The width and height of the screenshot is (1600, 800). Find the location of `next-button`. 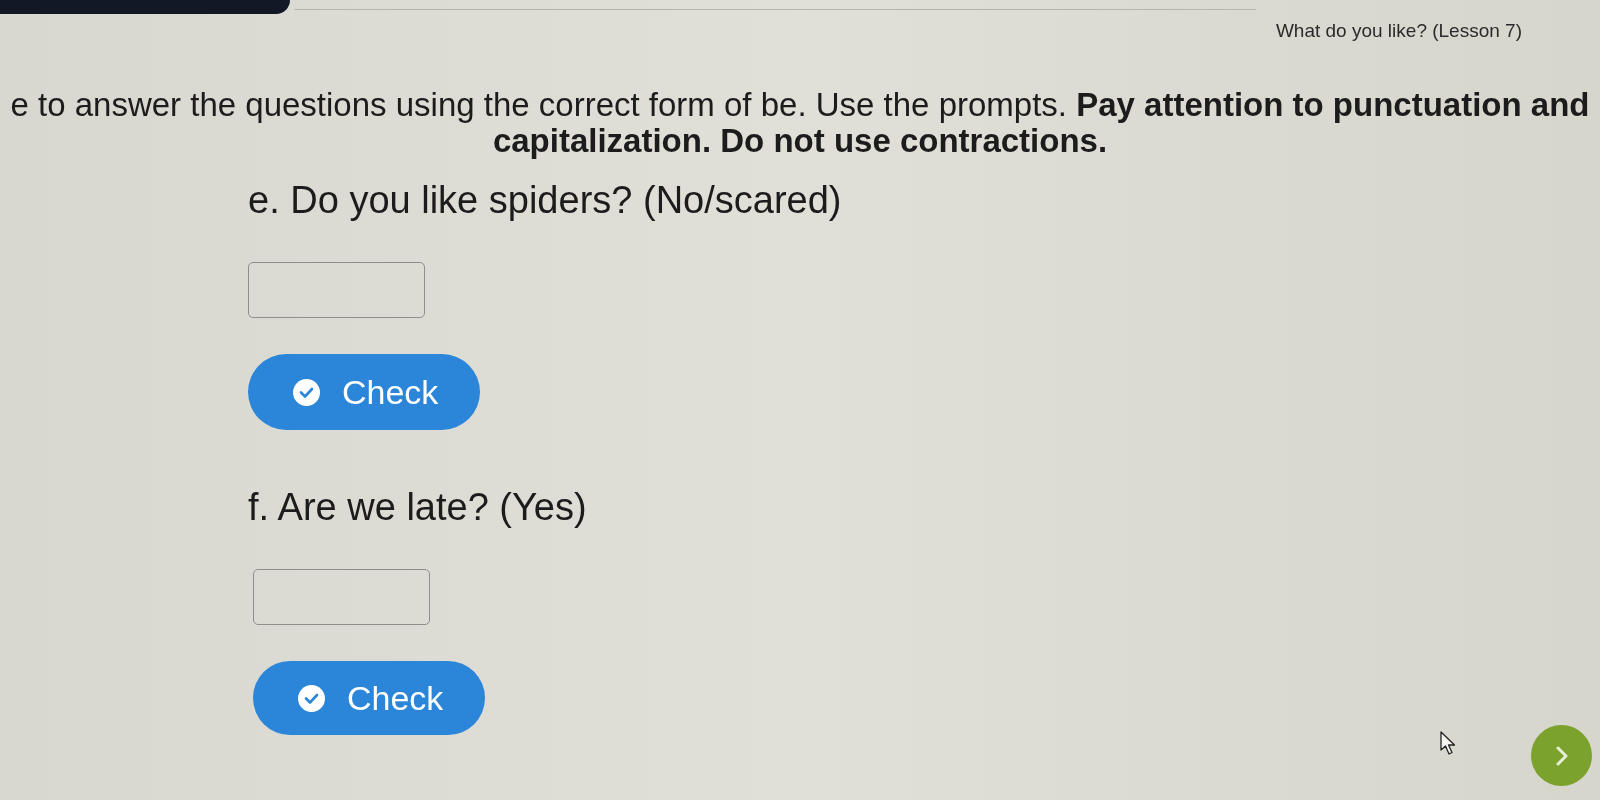

next-button is located at coordinates (1561, 755).